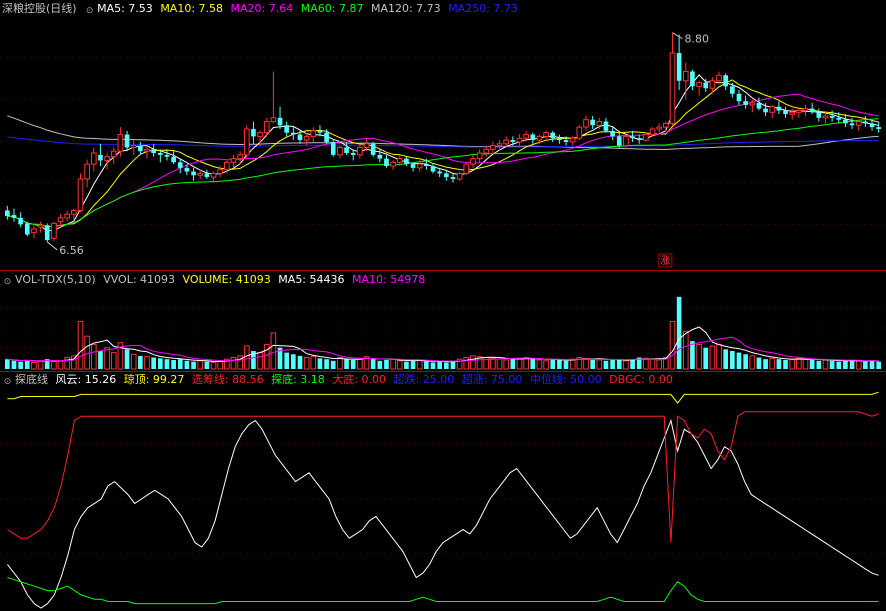 This screenshot has height=611, width=886. What do you see at coordinates (443, 344) in the screenshot?
I see `volume-ma5-line` at bounding box center [443, 344].